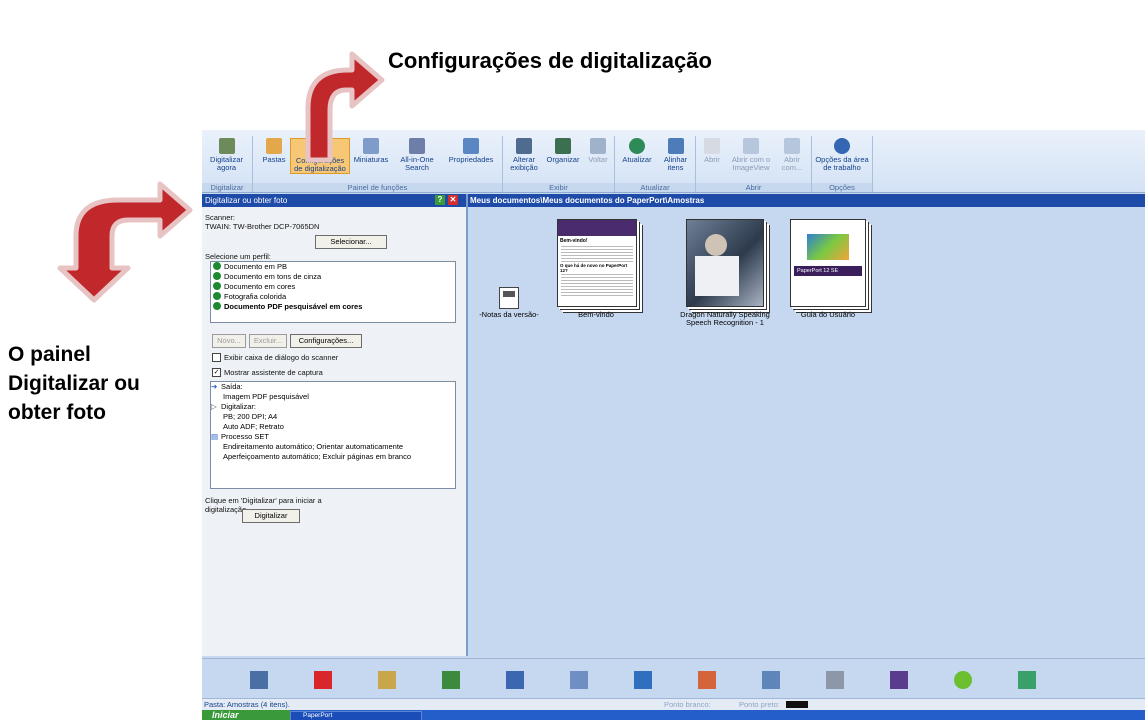 This screenshot has width=1145, height=720. What do you see at coordinates (221, 177) in the screenshot?
I see `callout-arrows` at bounding box center [221, 177].